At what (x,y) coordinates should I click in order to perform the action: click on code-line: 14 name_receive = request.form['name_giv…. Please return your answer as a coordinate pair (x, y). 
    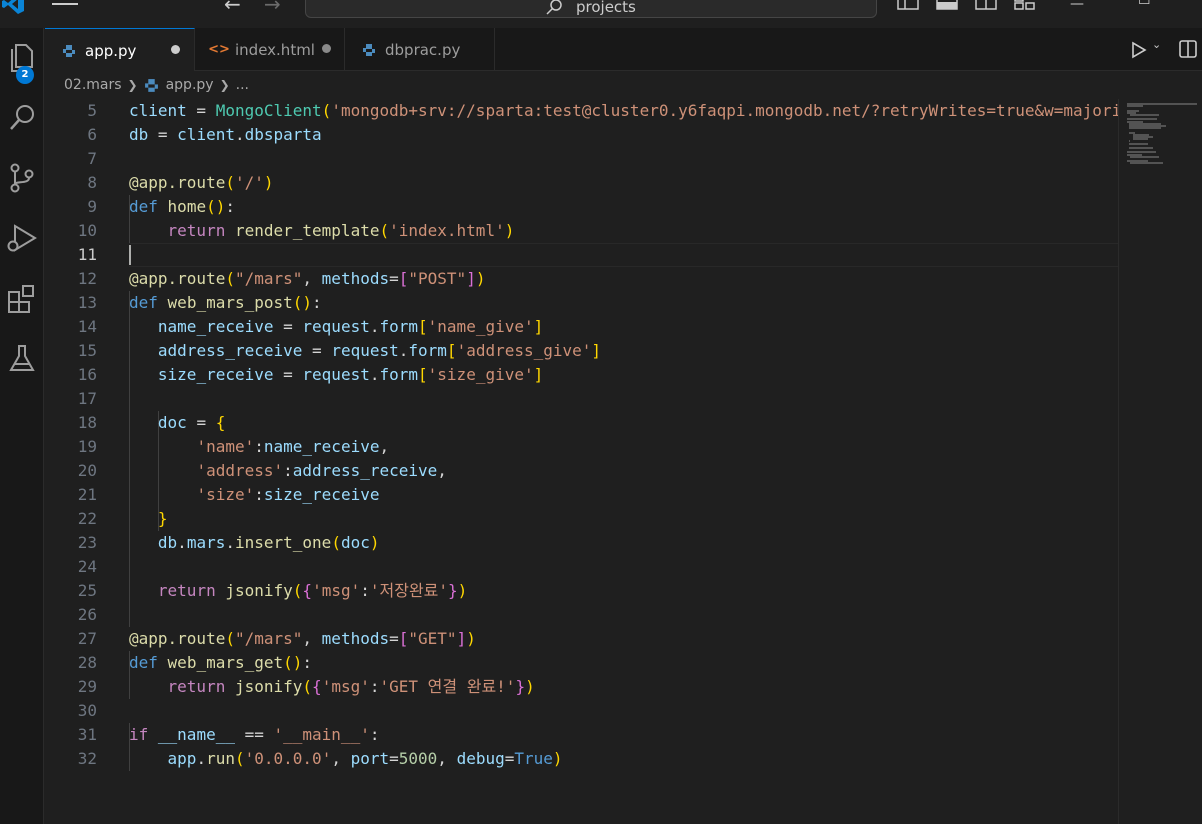
    Looking at the image, I should click on (581, 327).